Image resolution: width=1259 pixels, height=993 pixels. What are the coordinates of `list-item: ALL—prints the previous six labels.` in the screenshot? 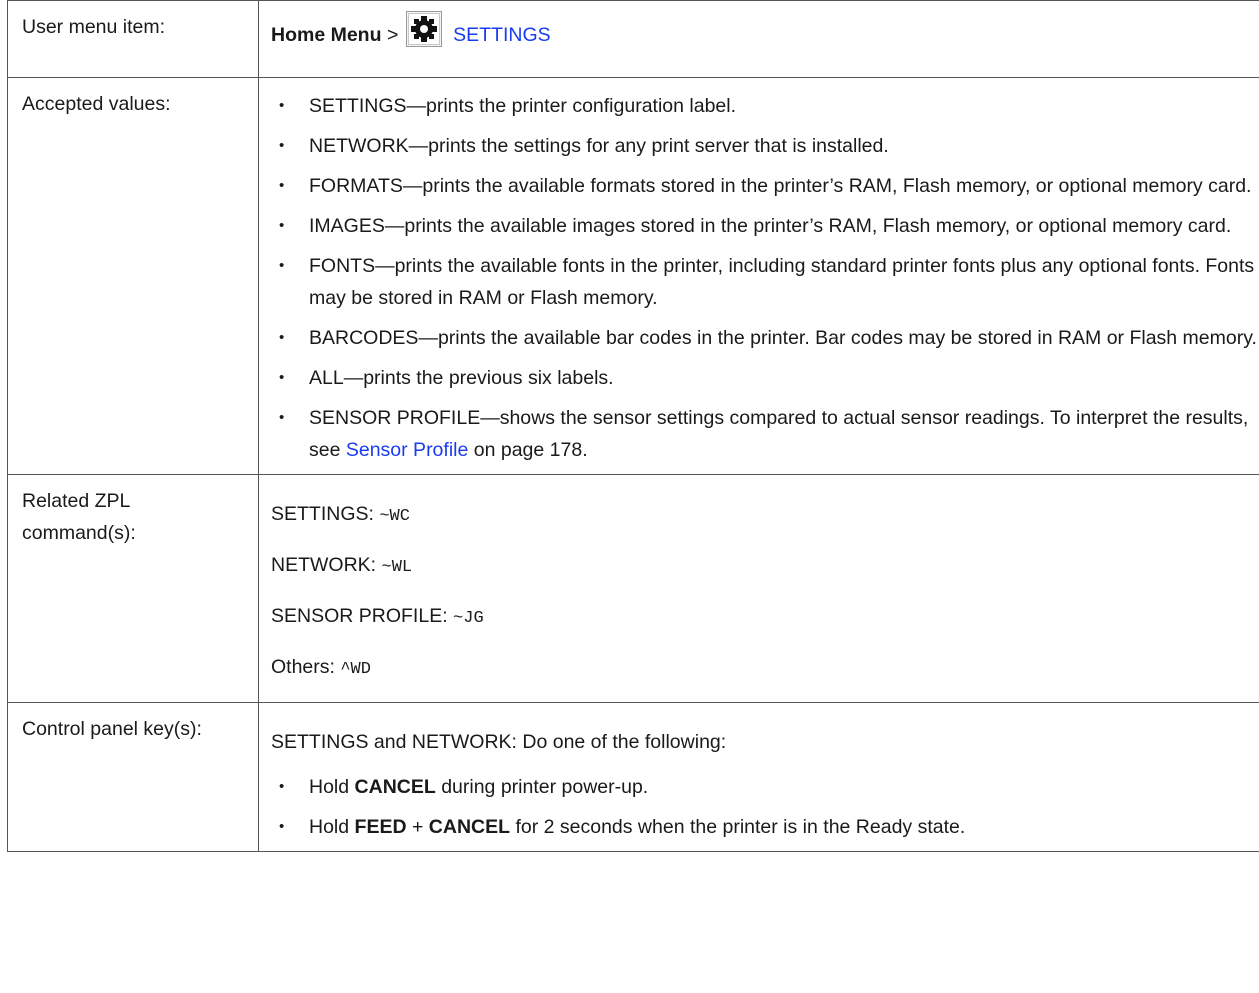 It's located at (765, 378).